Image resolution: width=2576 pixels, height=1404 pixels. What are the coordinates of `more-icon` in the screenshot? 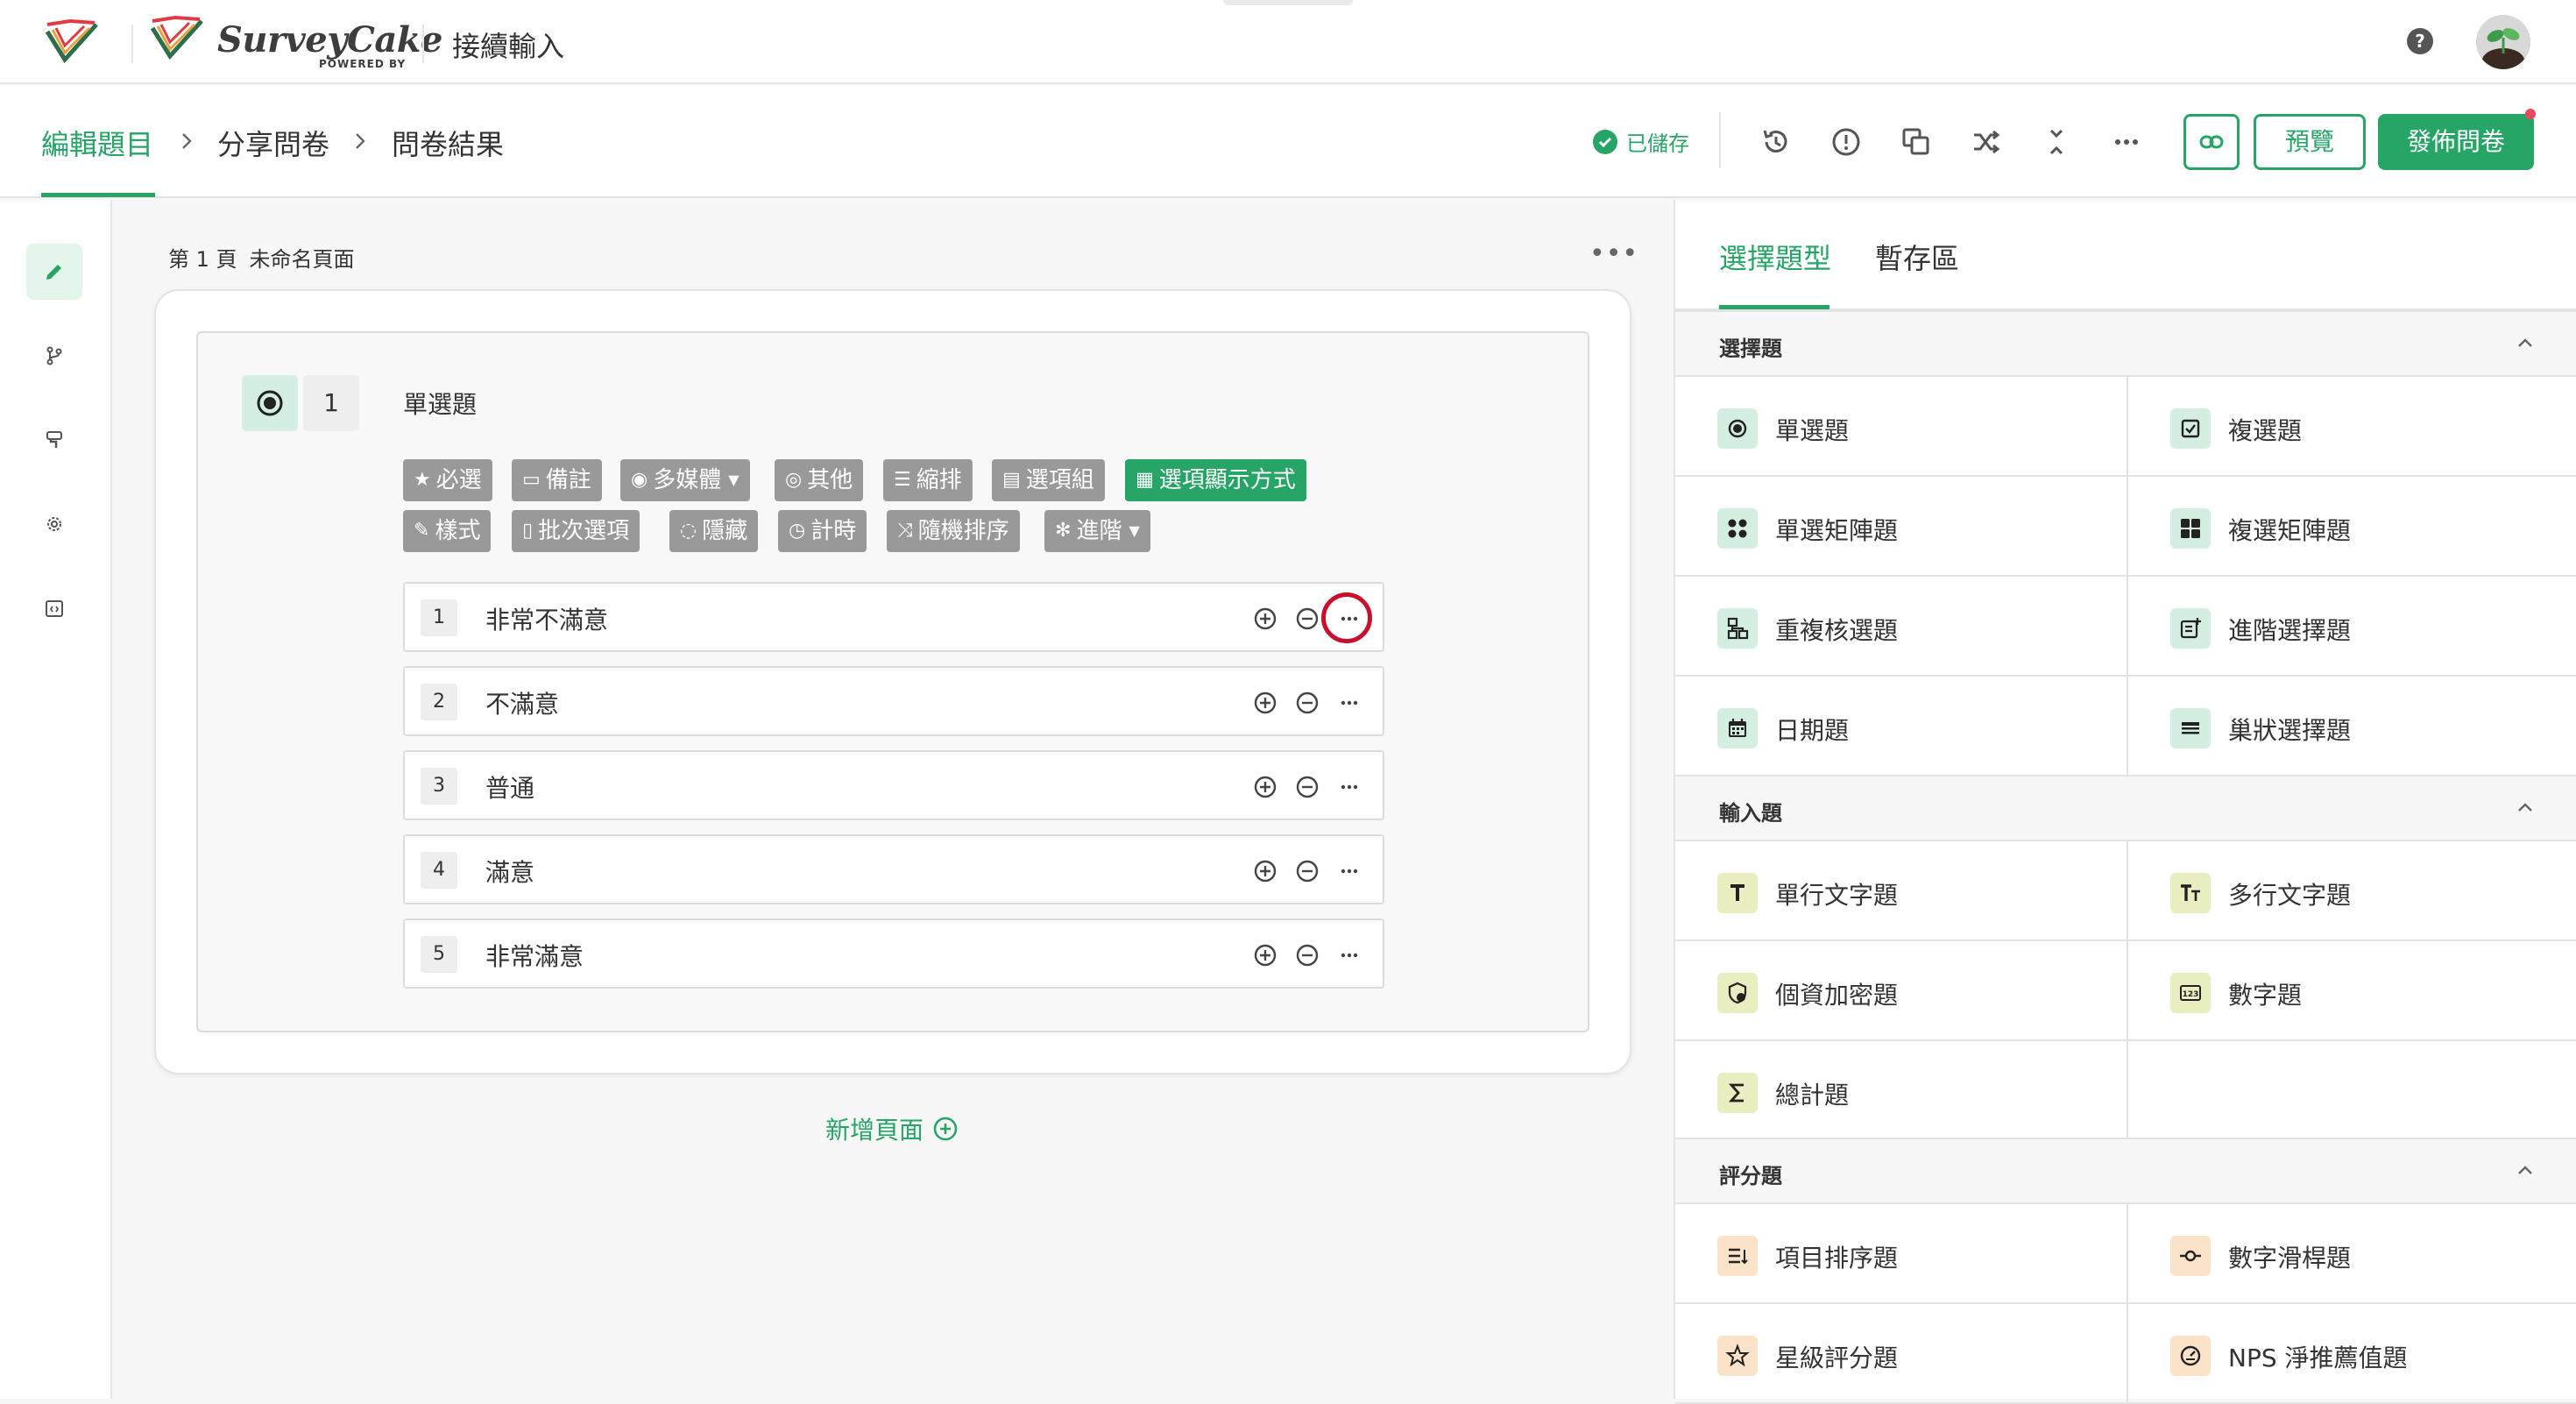 It's located at (2126, 142).